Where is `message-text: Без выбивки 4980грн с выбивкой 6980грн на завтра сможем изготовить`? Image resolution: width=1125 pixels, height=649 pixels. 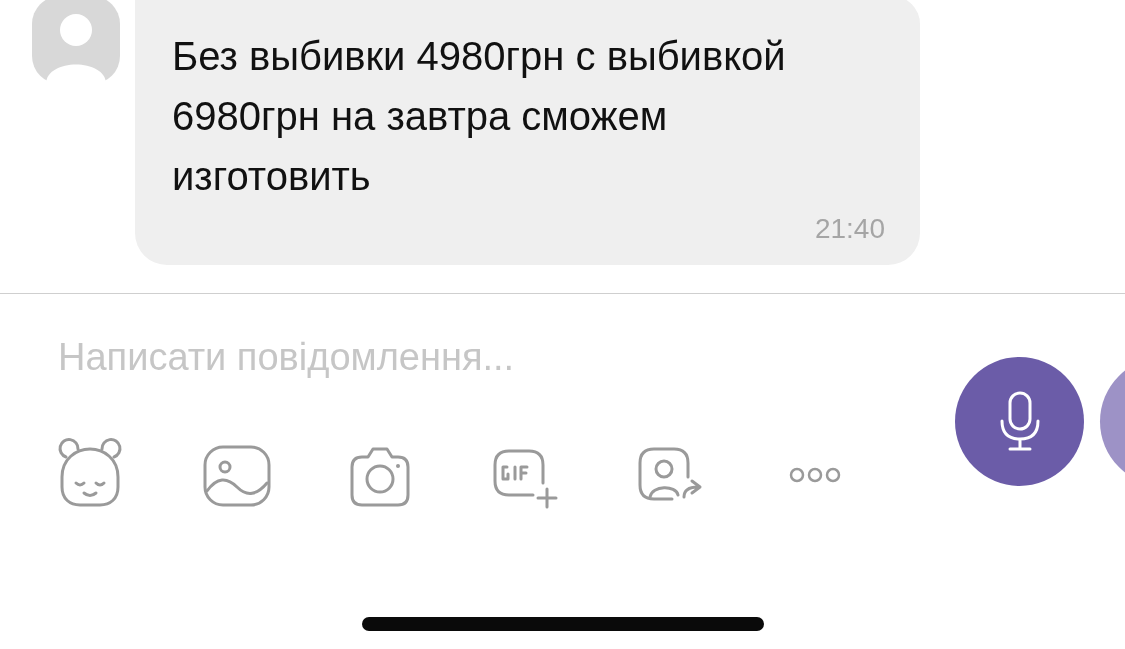
message-text: Без выбивки 4980грн с выбивкой 6980грн на завтра сможем изготовить is located at coordinates (479, 116).